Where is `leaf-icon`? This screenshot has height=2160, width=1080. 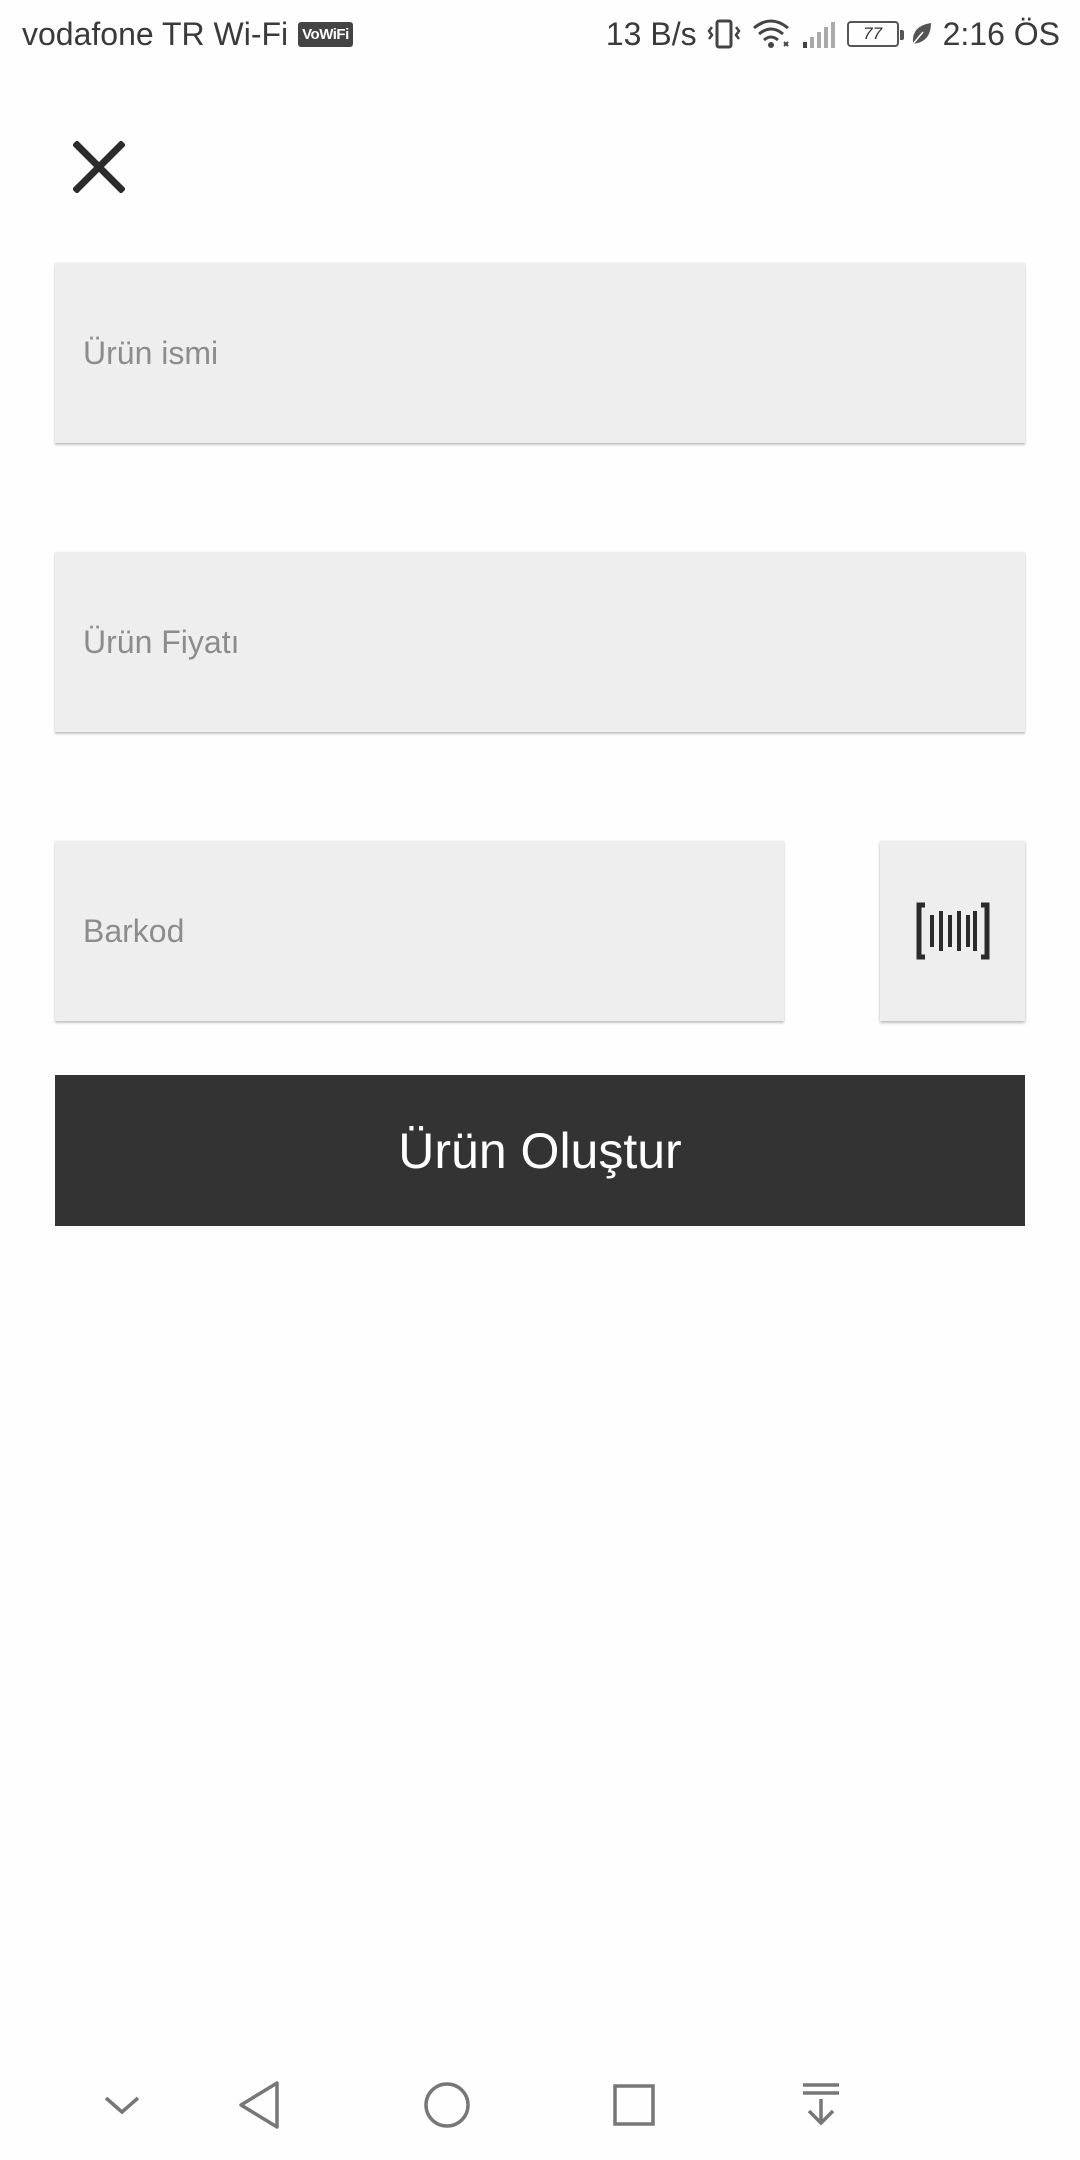
leaf-icon is located at coordinates (921, 34).